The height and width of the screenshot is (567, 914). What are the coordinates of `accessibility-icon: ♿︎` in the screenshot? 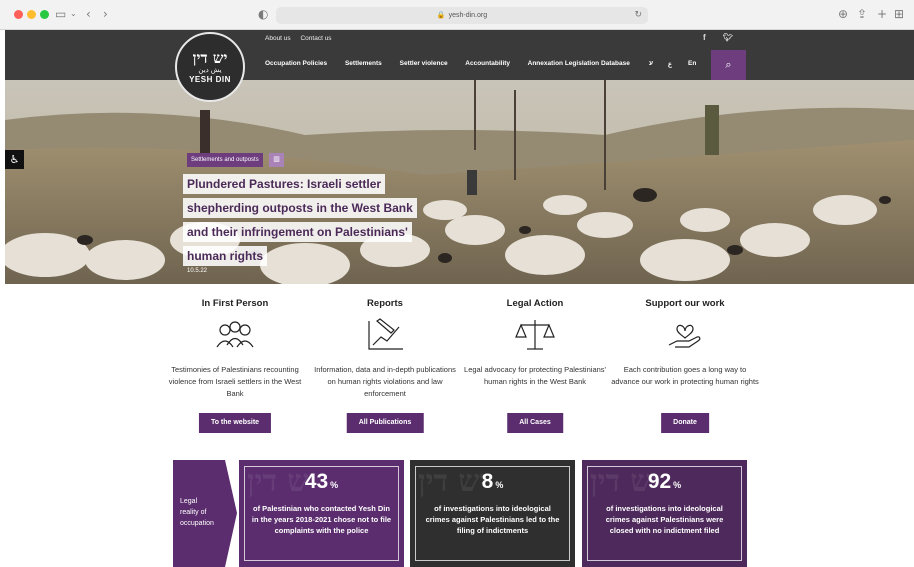 It's located at (14, 159).